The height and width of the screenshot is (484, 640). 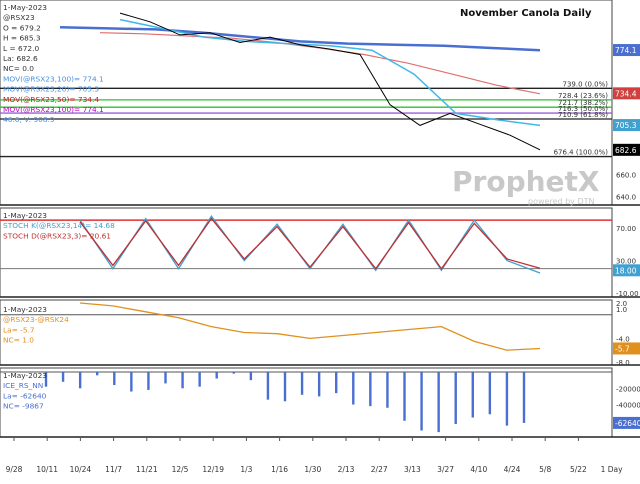 What do you see at coordinates (628, 406) in the screenshot?
I see `commitments-y-tick: -40000` at bounding box center [628, 406].